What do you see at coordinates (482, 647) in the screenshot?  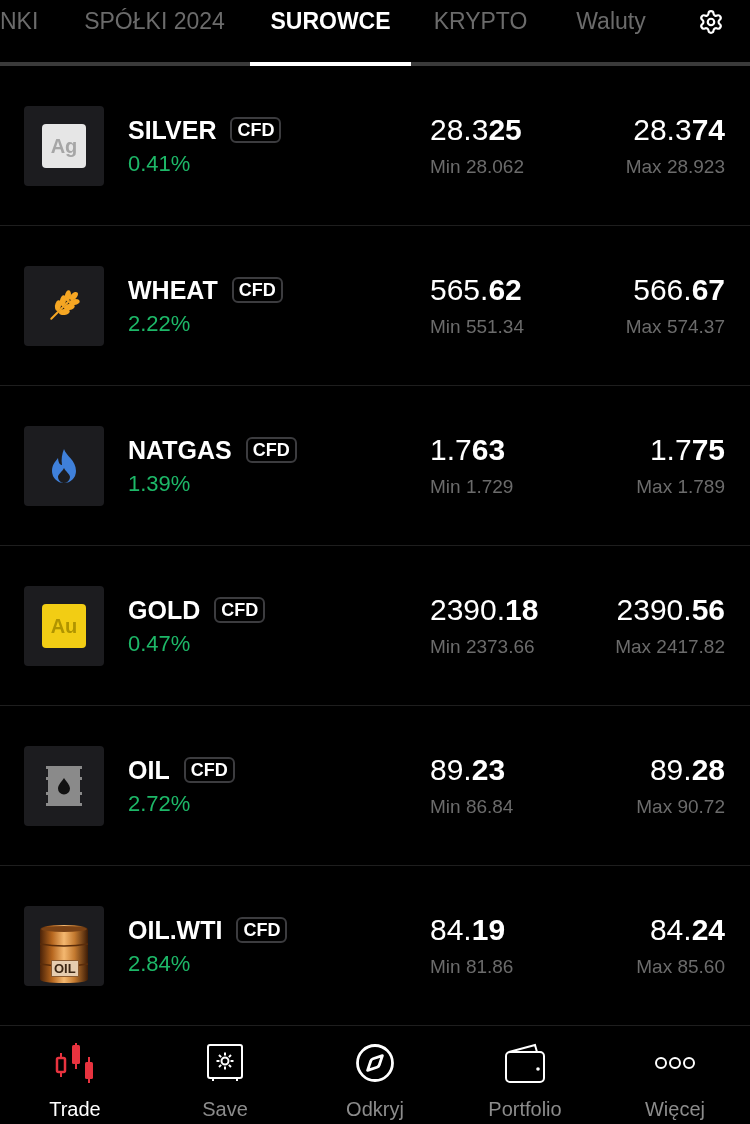 I see `min-price: Min 2373.66` at bounding box center [482, 647].